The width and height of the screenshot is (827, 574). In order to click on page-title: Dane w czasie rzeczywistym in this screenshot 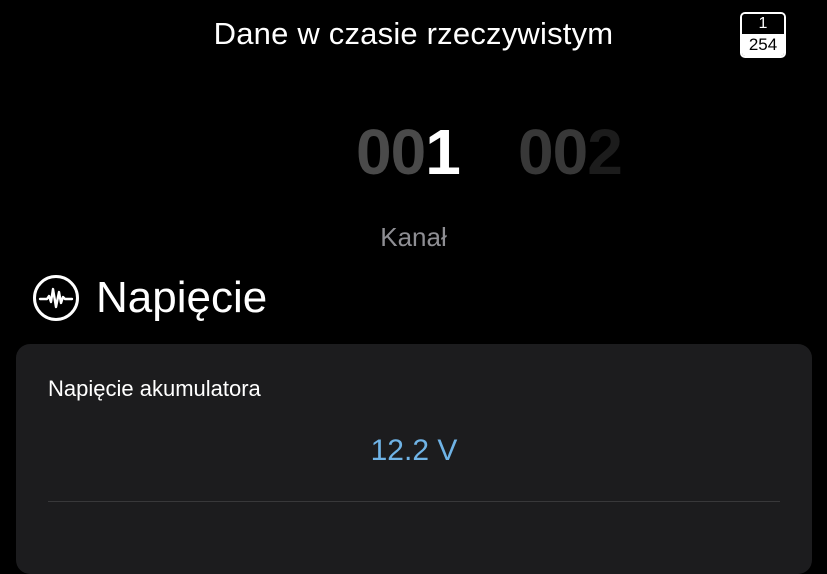, I will do `click(413, 33)`.